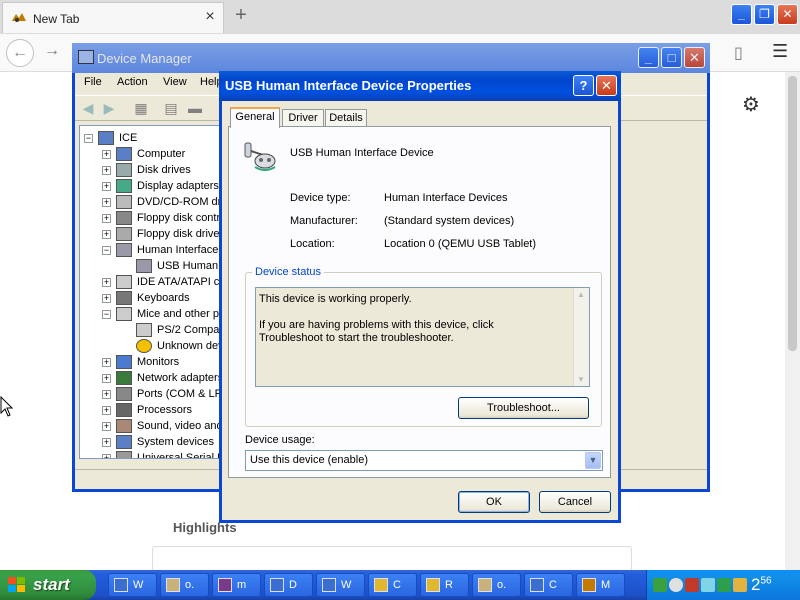  I want to click on back-arrow-icon: ◀, so click(88, 108).